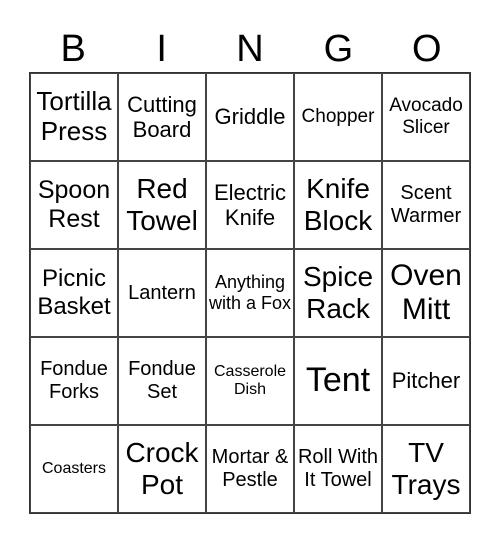 The height and width of the screenshot is (544, 500). What do you see at coordinates (74, 381) in the screenshot?
I see `bingo-cell: Fondue Forks` at bounding box center [74, 381].